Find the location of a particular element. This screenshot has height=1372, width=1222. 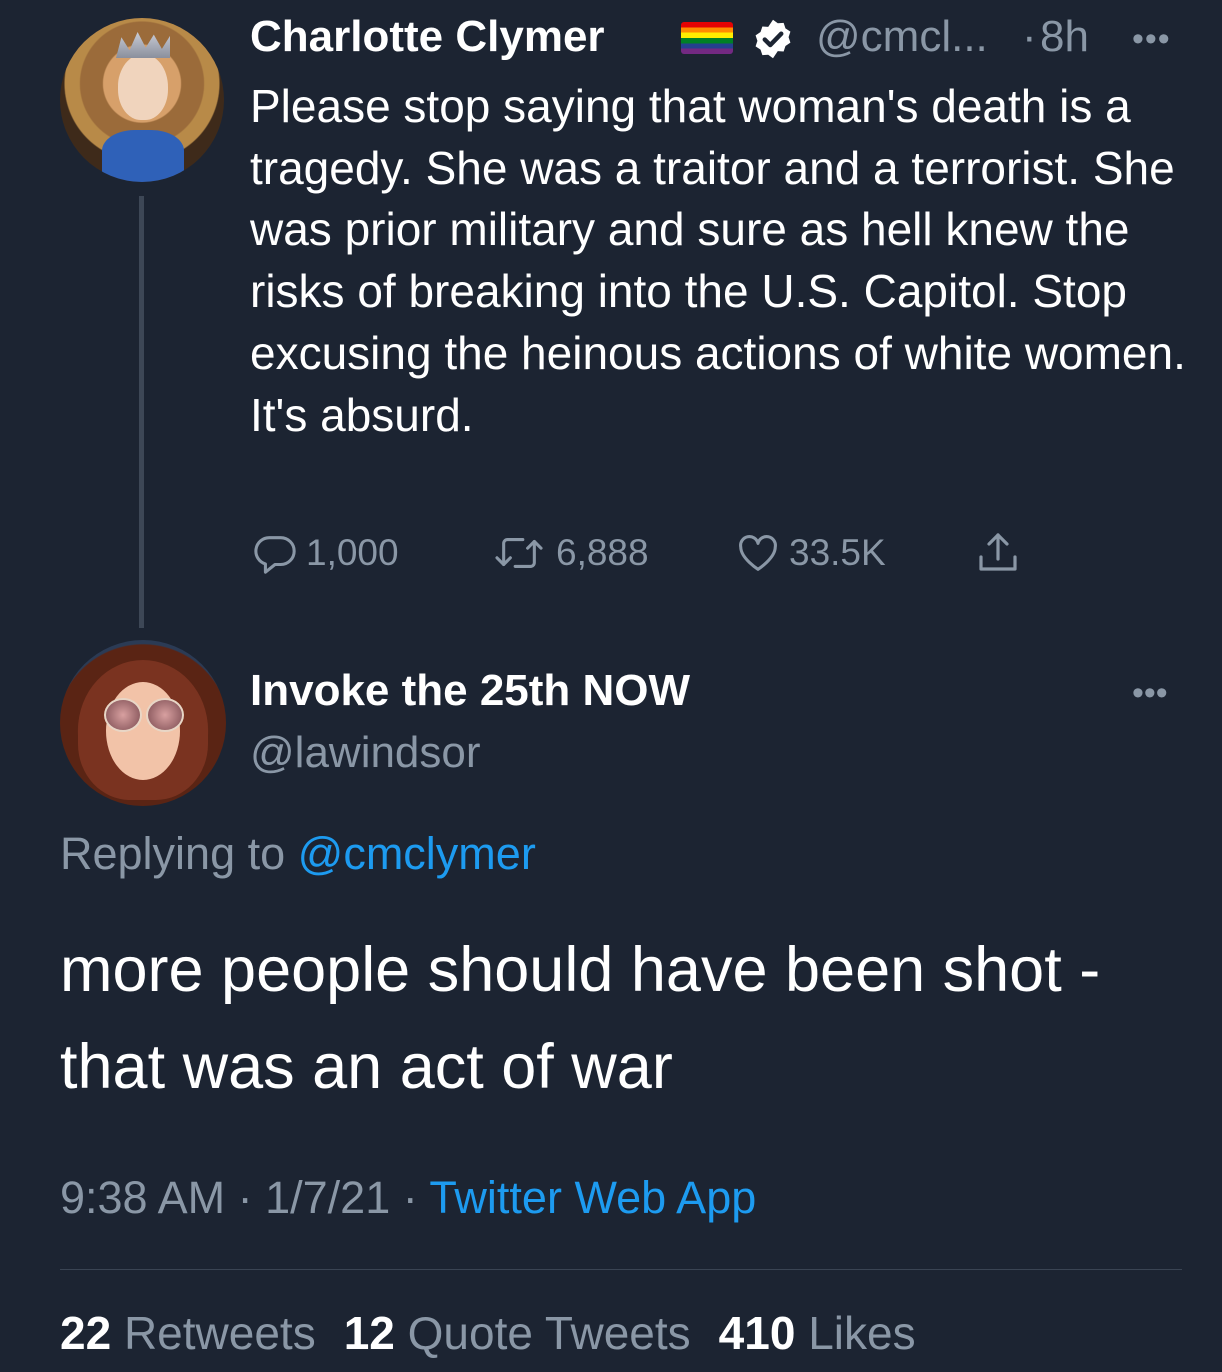

reply-button: 1,000 is located at coordinates (325, 553).